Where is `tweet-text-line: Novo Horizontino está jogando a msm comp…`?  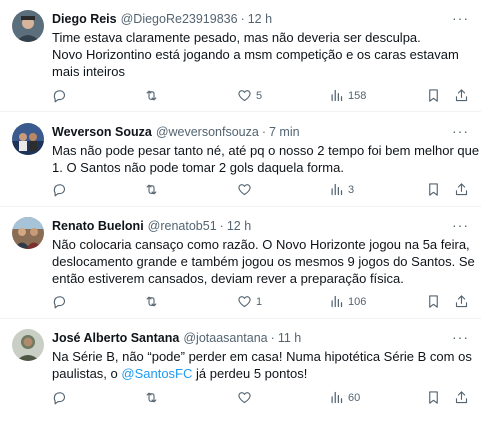 tweet-text-line: Novo Horizontino está jogando a msm comp… is located at coordinates (255, 54).